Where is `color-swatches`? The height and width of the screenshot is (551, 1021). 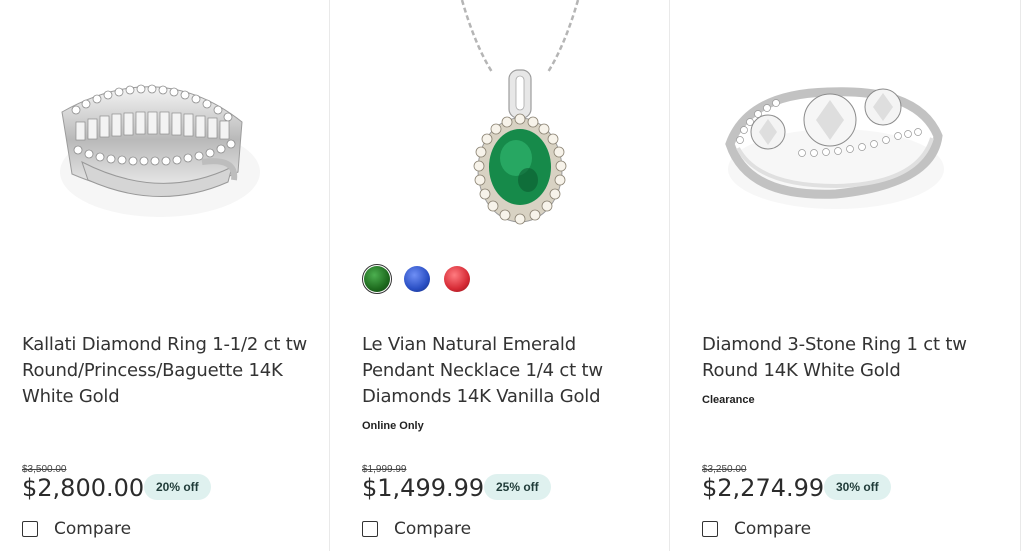 color-swatches is located at coordinates (417, 279).